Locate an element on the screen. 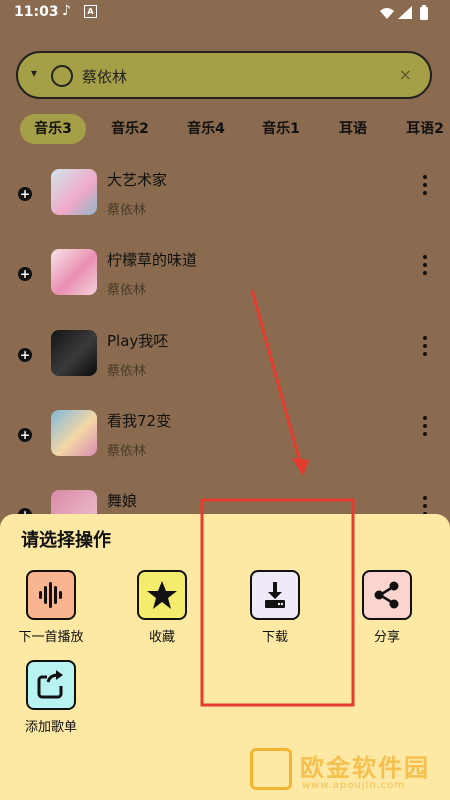  favorite-label: 收藏 is located at coordinates (161, 637).